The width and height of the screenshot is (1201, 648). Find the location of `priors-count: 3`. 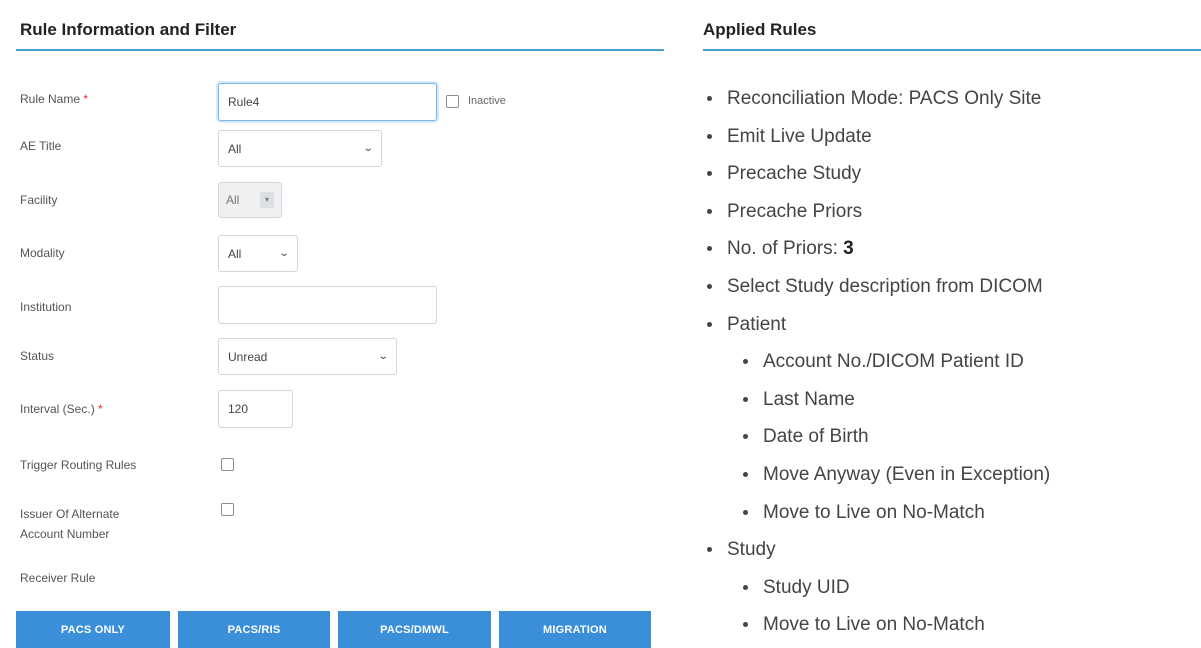

priors-count: 3 is located at coordinates (848, 249).